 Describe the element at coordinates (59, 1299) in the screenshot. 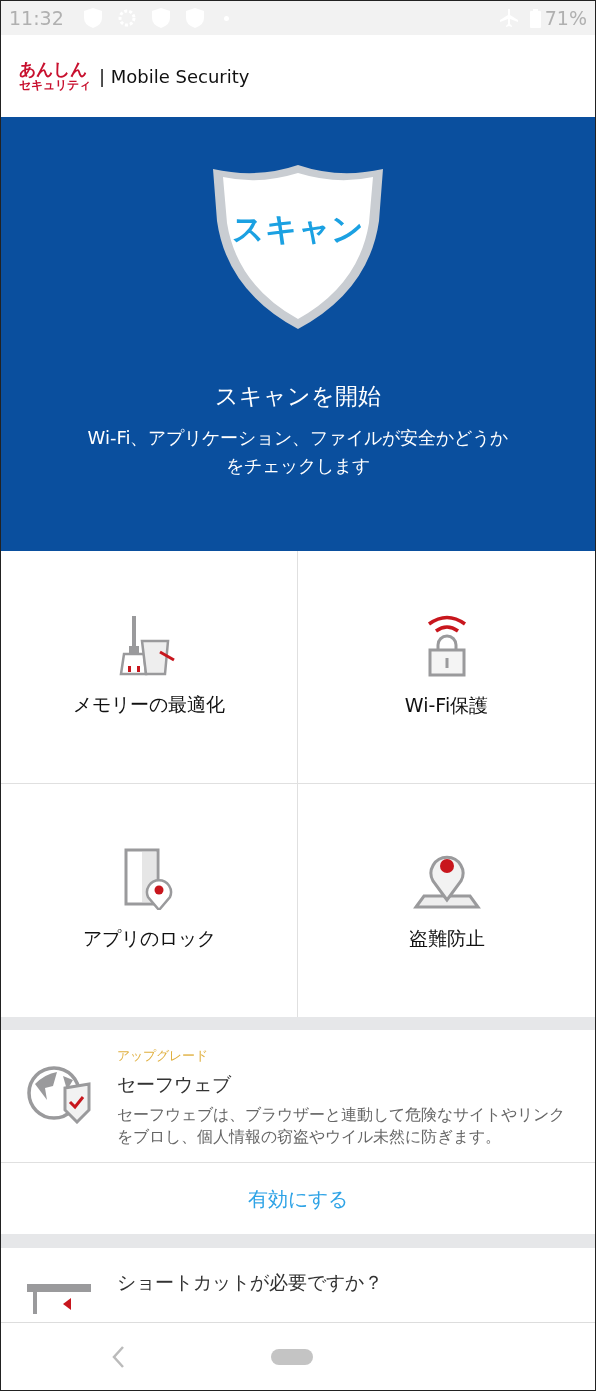

I see `shortcut-icon` at that location.